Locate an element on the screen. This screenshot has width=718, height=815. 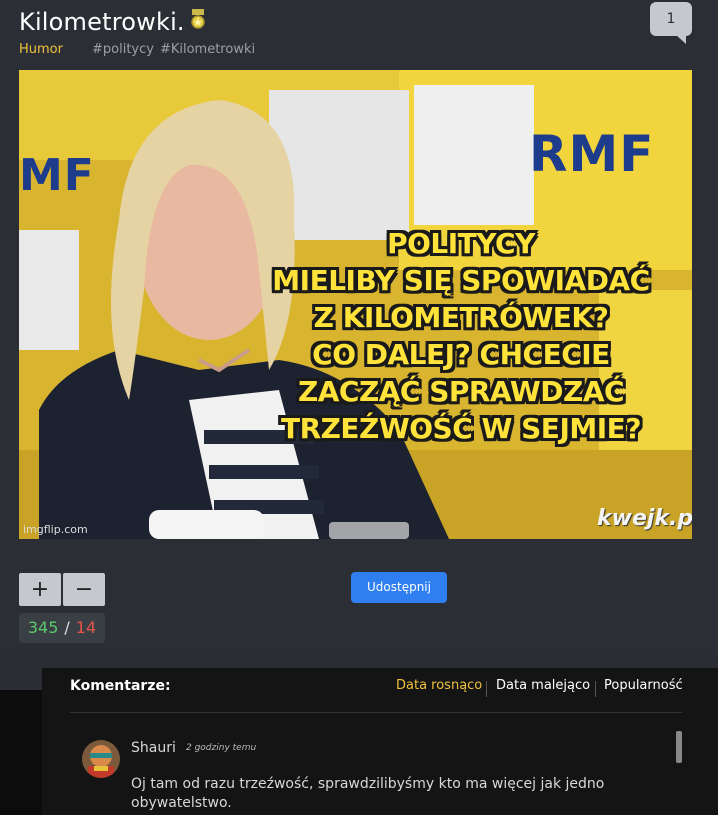
sort-popularity: Popularność is located at coordinates (643, 685).